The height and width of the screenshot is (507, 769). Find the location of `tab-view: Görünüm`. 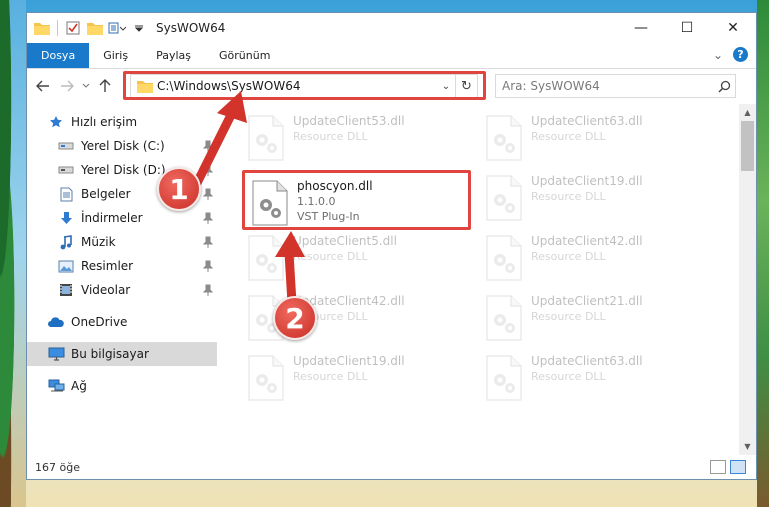

tab-view: Görünüm is located at coordinates (244, 55).